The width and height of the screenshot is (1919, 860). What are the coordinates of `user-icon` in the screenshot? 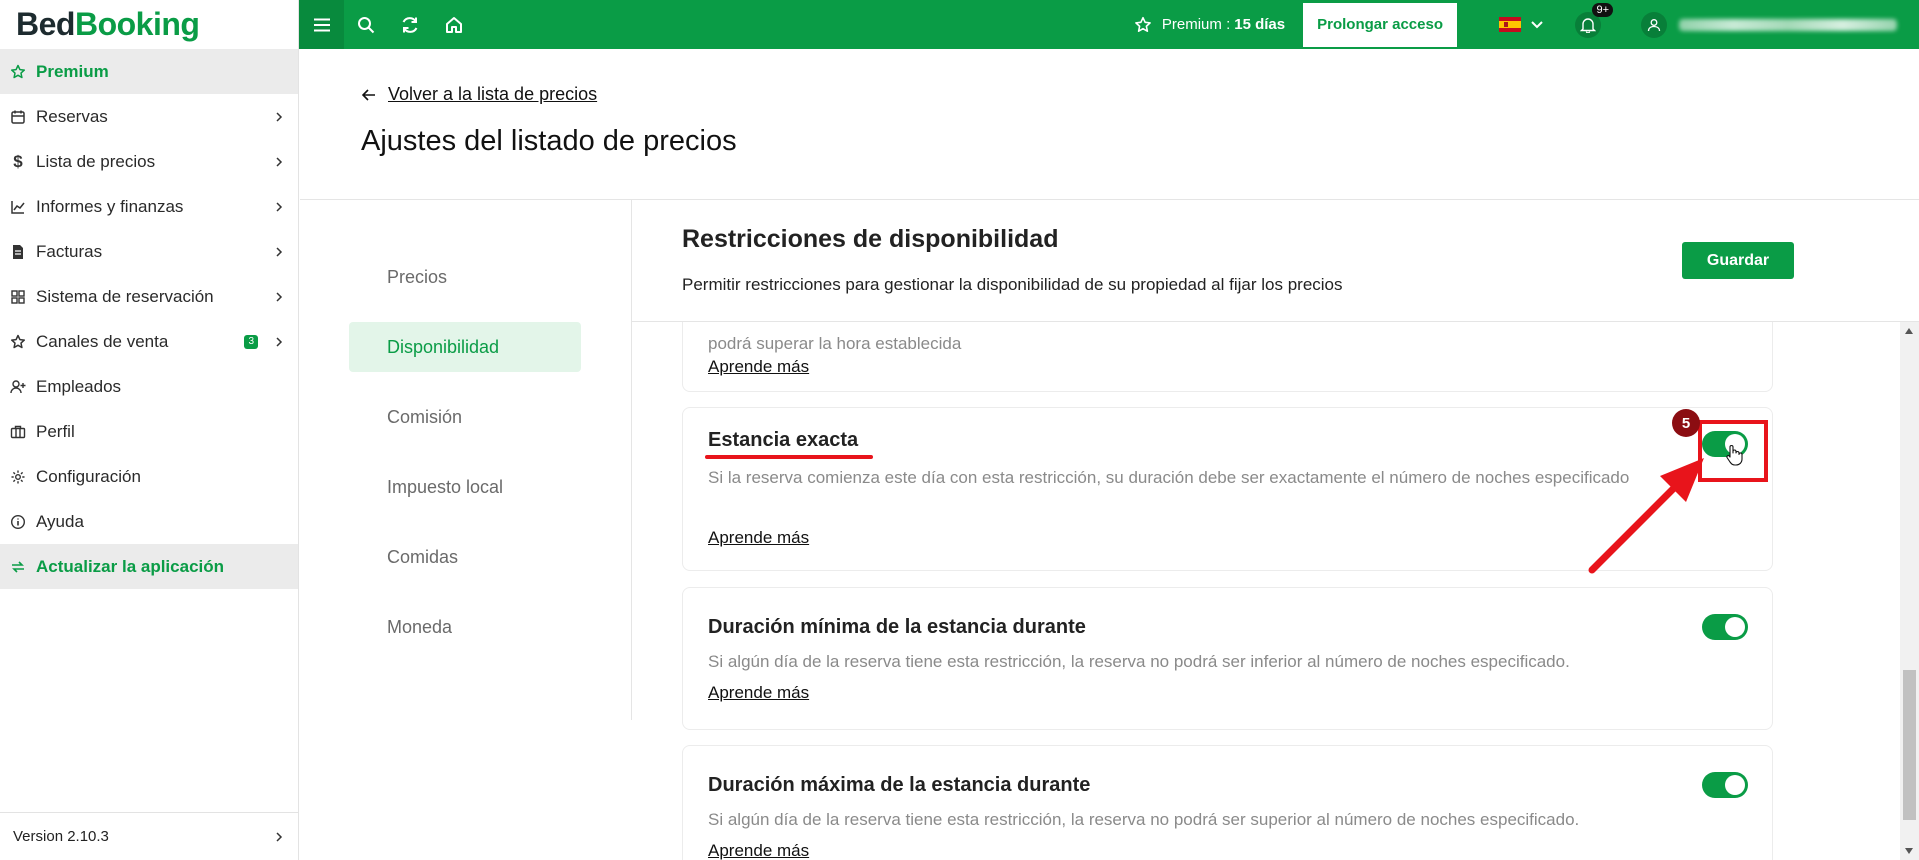 It's located at (1654, 24).